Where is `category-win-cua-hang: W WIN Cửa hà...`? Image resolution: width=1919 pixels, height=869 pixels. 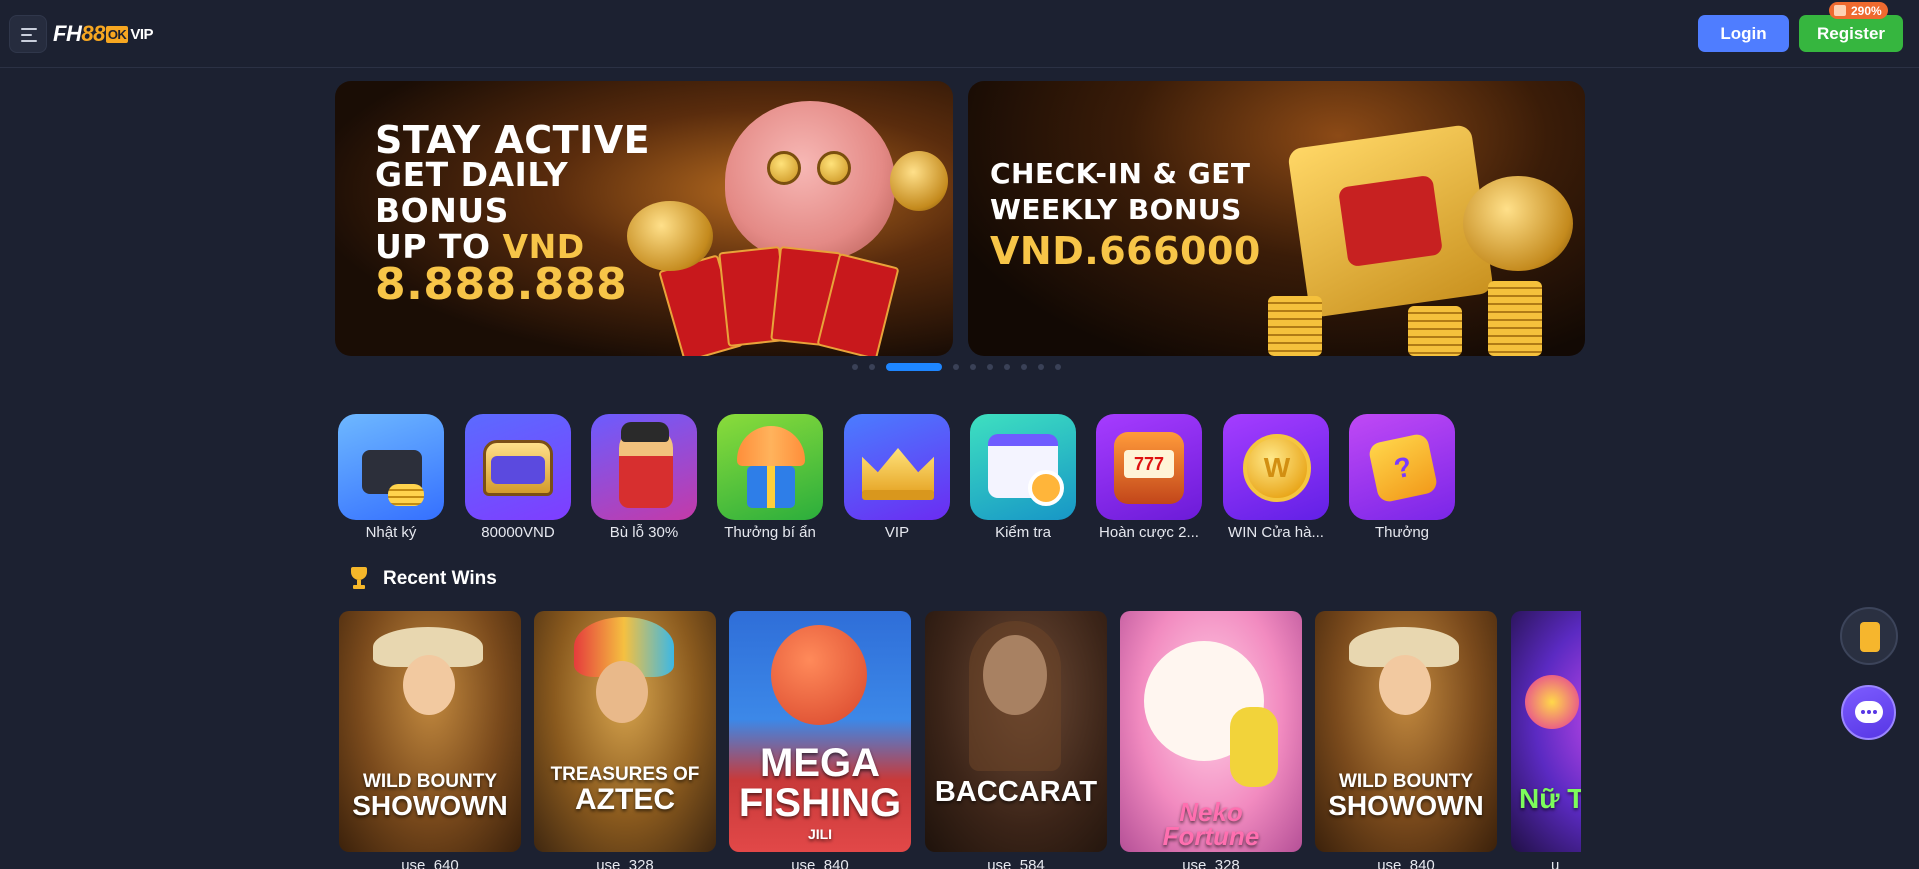
category-win-cua-hang: W WIN Cửa hà... is located at coordinates (1276, 477).